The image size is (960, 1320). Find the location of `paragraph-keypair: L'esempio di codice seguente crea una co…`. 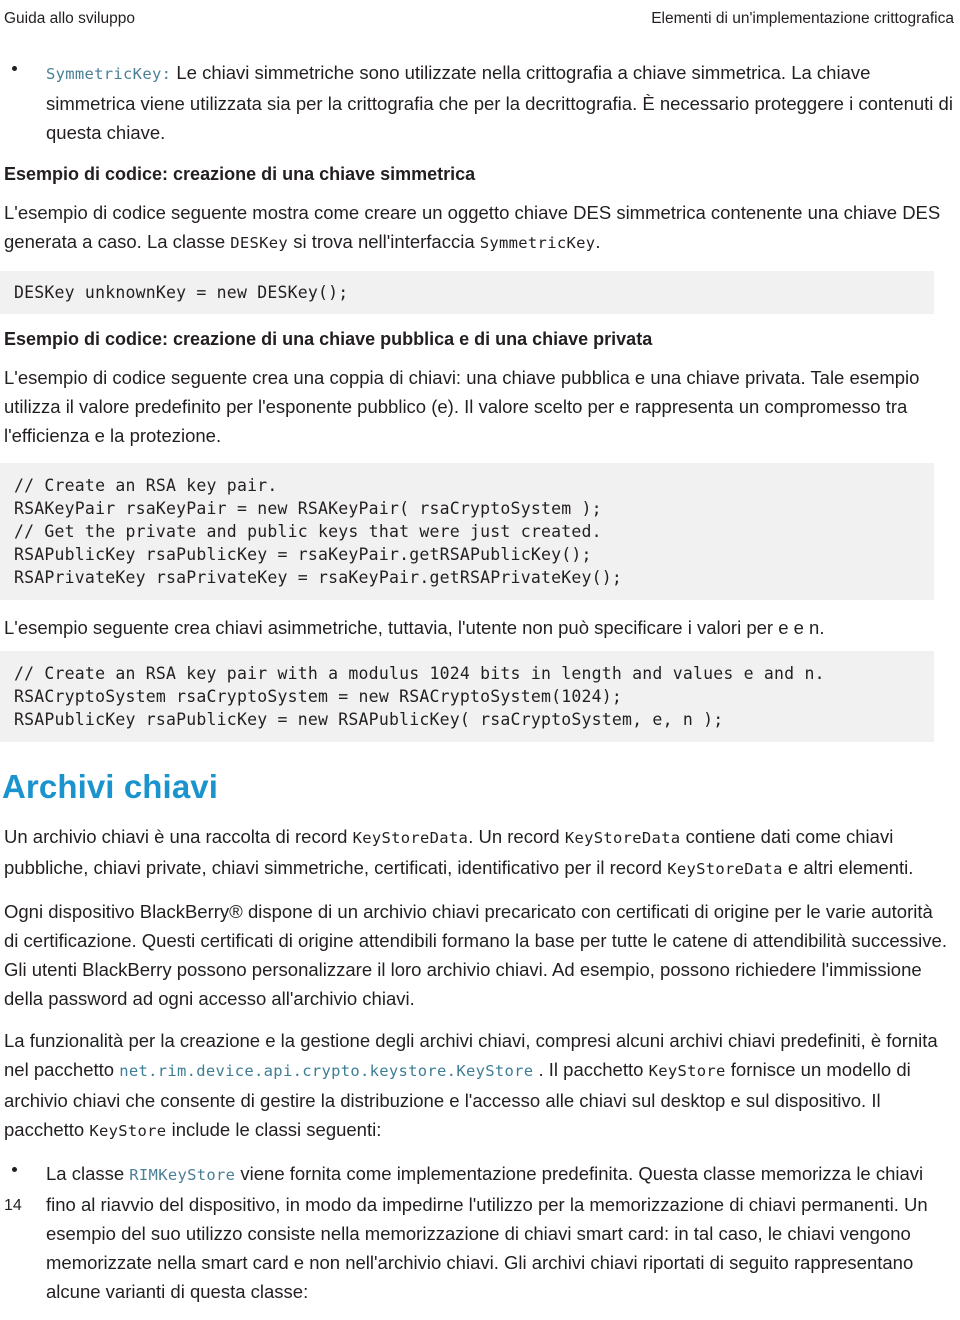

paragraph-keypair: L'esempio di codice seguente crea una co… is located at coordinates (462, 406).